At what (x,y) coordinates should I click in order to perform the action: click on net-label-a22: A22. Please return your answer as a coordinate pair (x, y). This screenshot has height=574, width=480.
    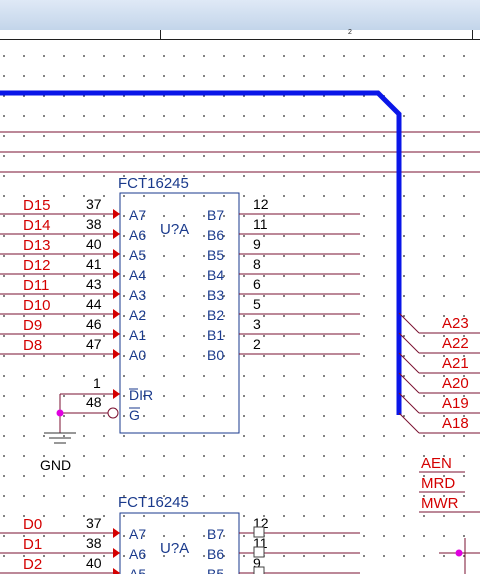
    Looking at the image, I should click on (455, 343).